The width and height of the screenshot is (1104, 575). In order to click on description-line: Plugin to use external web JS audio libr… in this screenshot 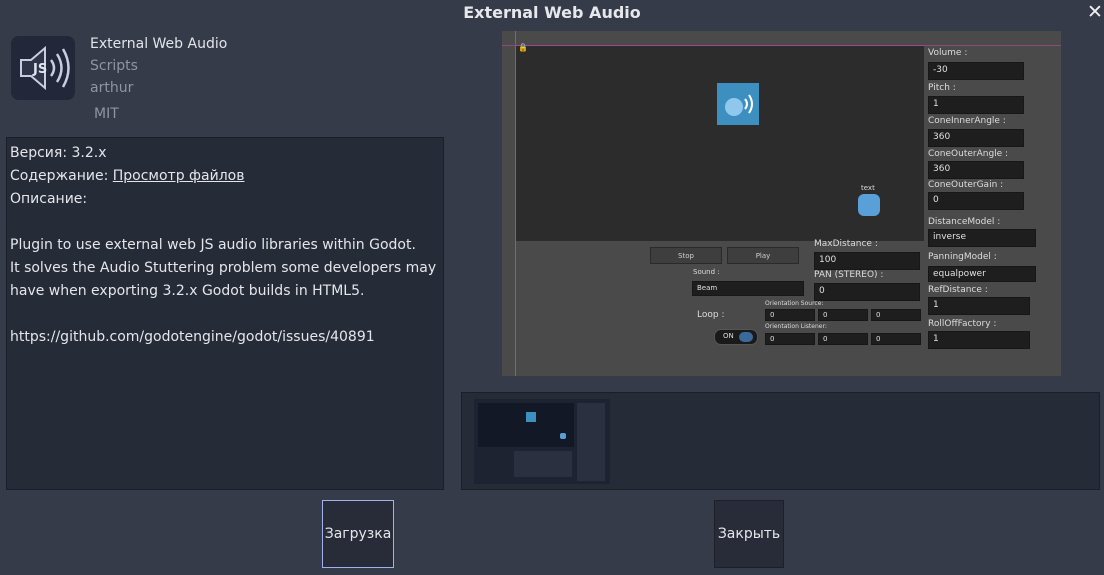, I will do `click(213, 245)`.